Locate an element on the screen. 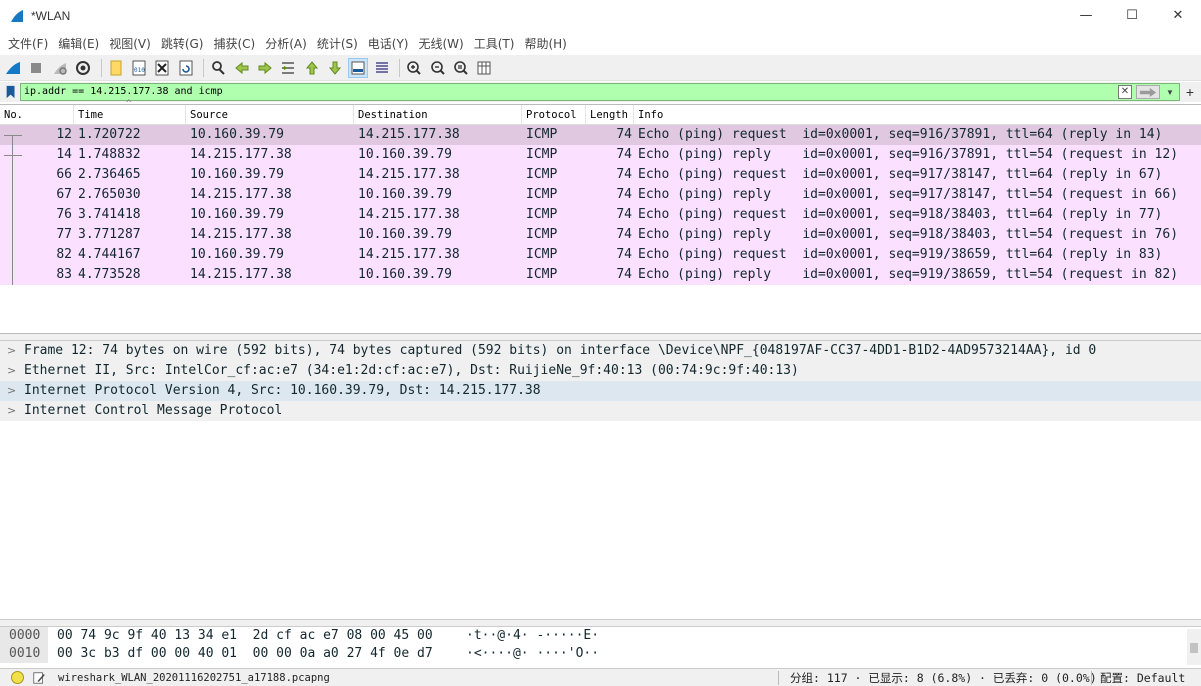  zoom-in-icon is located at coordinates (414, 67).